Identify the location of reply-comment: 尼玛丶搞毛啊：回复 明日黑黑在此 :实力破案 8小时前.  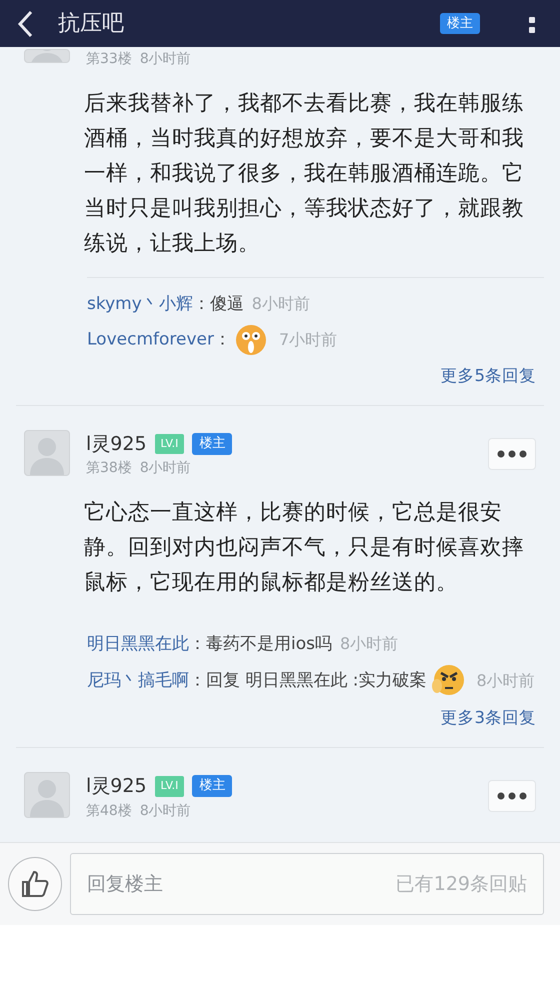
(280, 681).